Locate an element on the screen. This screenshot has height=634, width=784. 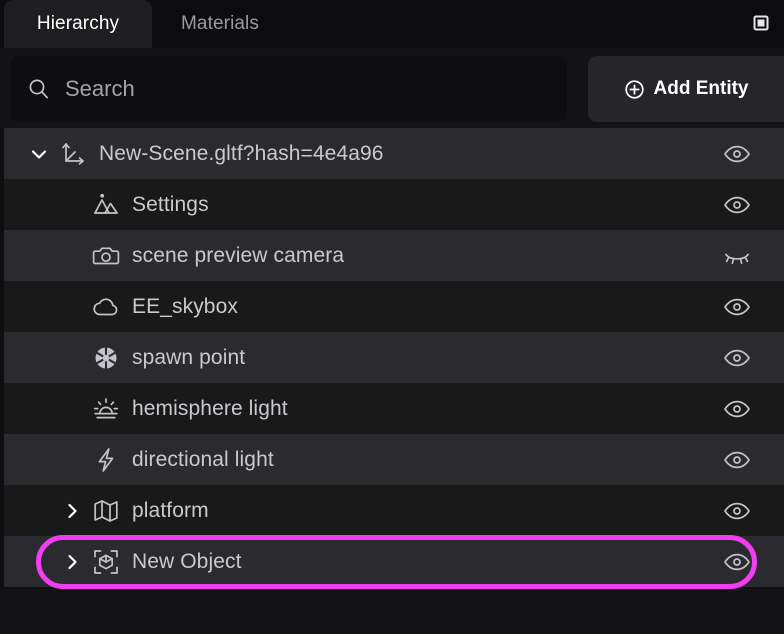
tree-row-label: platform is located at coordinates (170, 510).